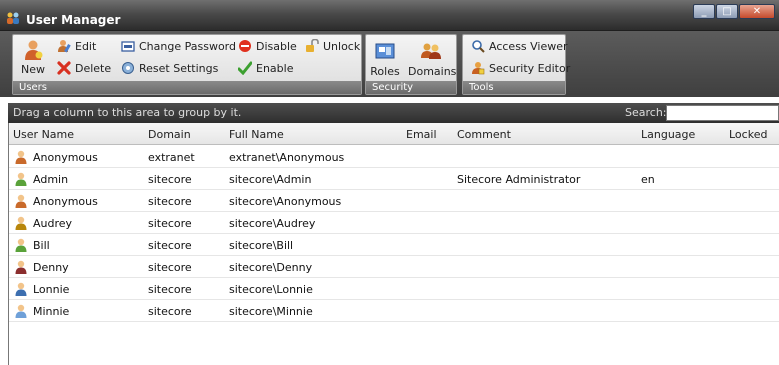 Image resolution: width=779 pixels, height=365 pixels. Describe the element at coordinates (757, 11) in the screenshot. I see `close-button: ✕` at that location.